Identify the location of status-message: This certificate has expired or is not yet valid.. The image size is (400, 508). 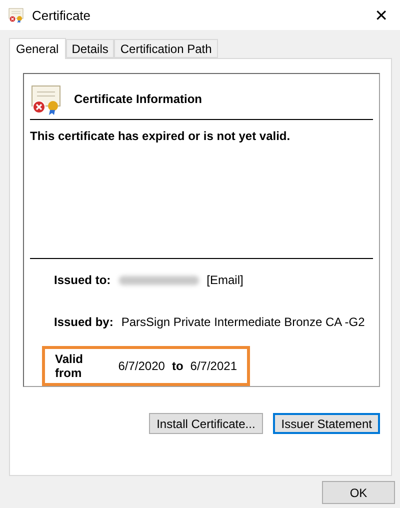
(161, 136).